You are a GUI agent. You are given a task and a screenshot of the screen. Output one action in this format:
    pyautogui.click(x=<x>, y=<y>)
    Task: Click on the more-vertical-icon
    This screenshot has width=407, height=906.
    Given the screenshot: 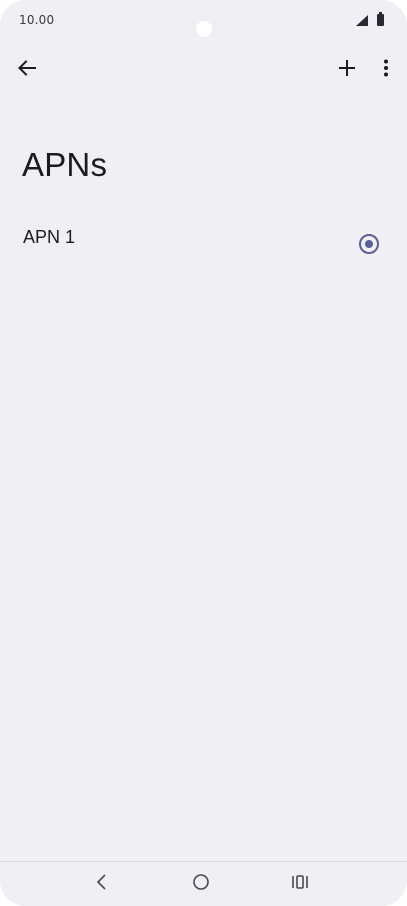 What is the action you would take?
    pyautogui.click(x=386, y=68)
    